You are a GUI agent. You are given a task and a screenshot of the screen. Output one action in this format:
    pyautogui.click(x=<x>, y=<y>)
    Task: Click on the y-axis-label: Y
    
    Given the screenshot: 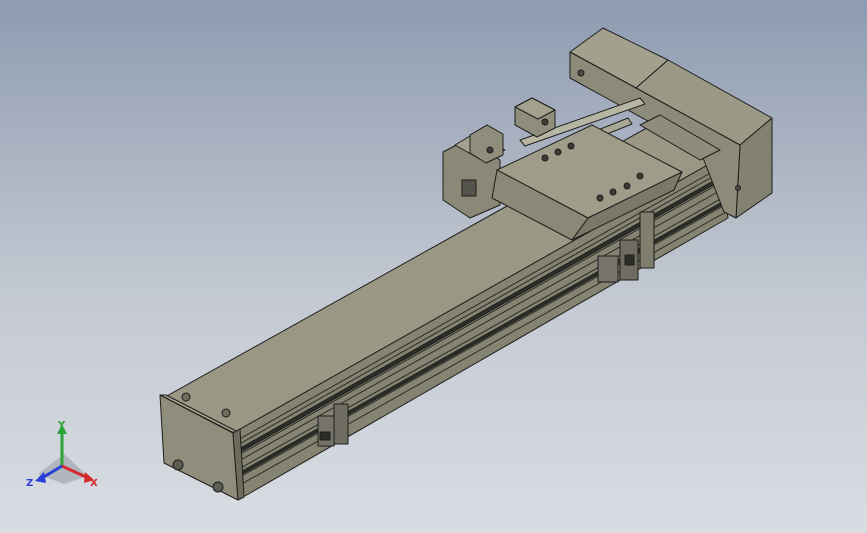 What is the action you would take?
    pyautogui.click(x=61, y=425)
    